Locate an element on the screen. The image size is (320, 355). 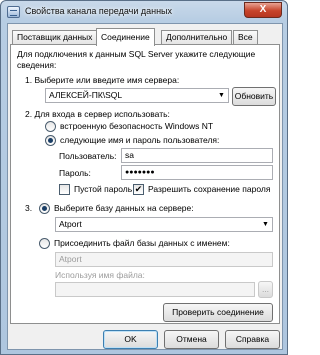
tab-connection: Соединение is located at coordinates (125, 37).